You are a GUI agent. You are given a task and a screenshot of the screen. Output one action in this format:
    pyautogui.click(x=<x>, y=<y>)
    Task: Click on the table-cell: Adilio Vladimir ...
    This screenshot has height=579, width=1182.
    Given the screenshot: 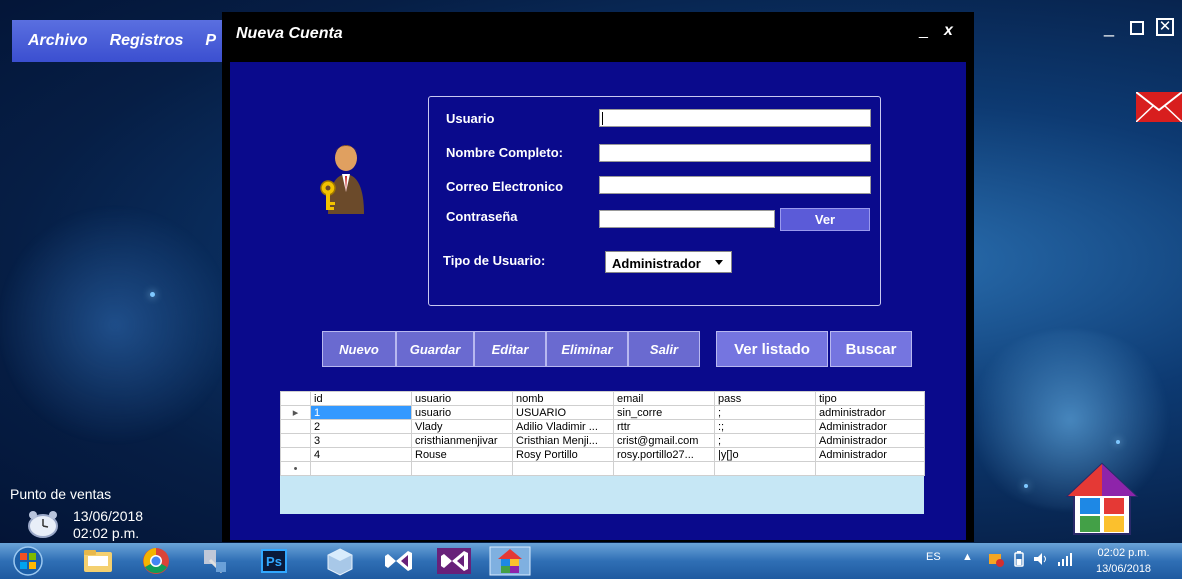 What is the action you would take?
    pyautogui.click(x=563, y=426)
    